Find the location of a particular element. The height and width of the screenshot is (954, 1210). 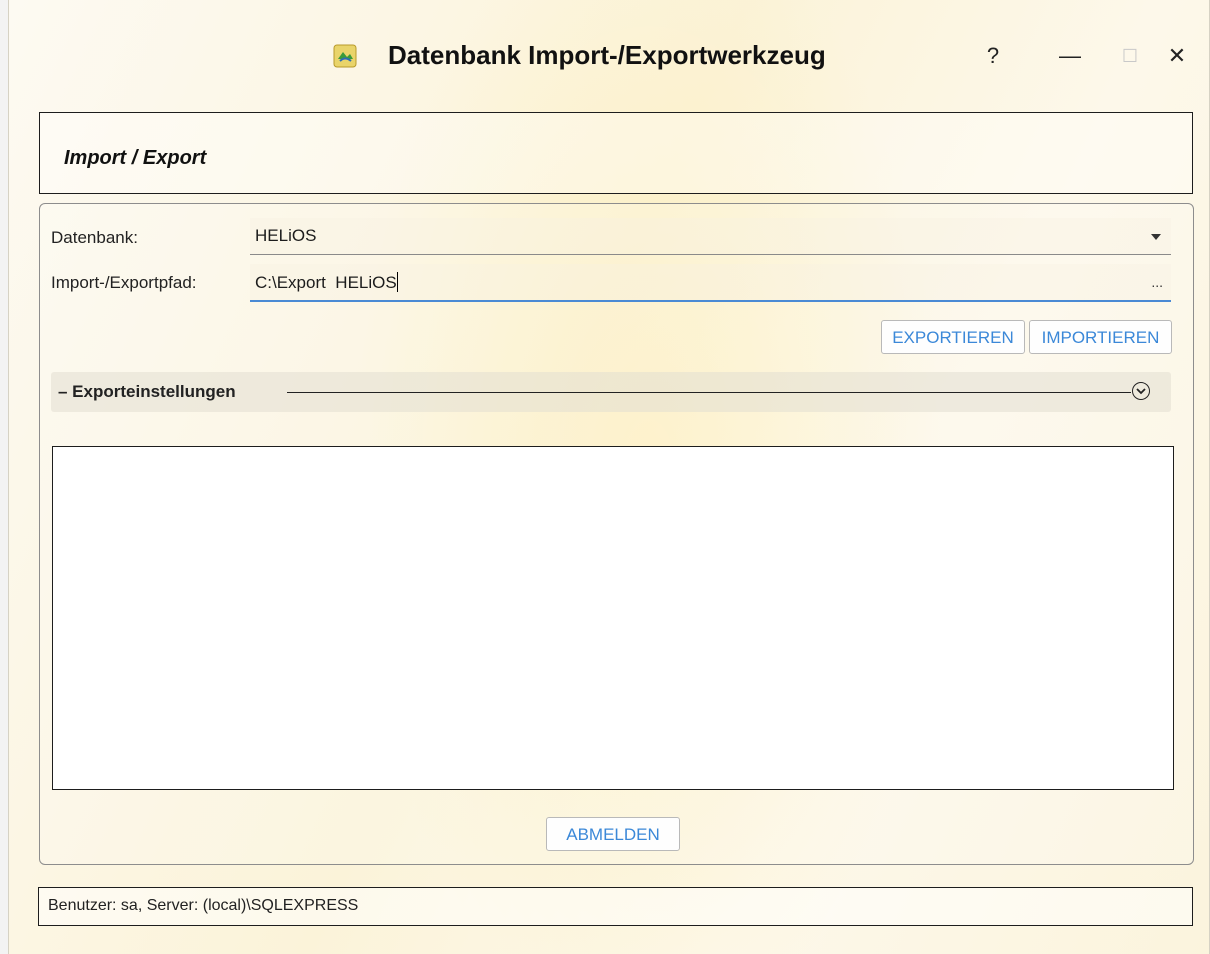

status-bar: Benutzer: sa, Server: (local)\SQLEXPRESS is located at coordinates (615, 906).